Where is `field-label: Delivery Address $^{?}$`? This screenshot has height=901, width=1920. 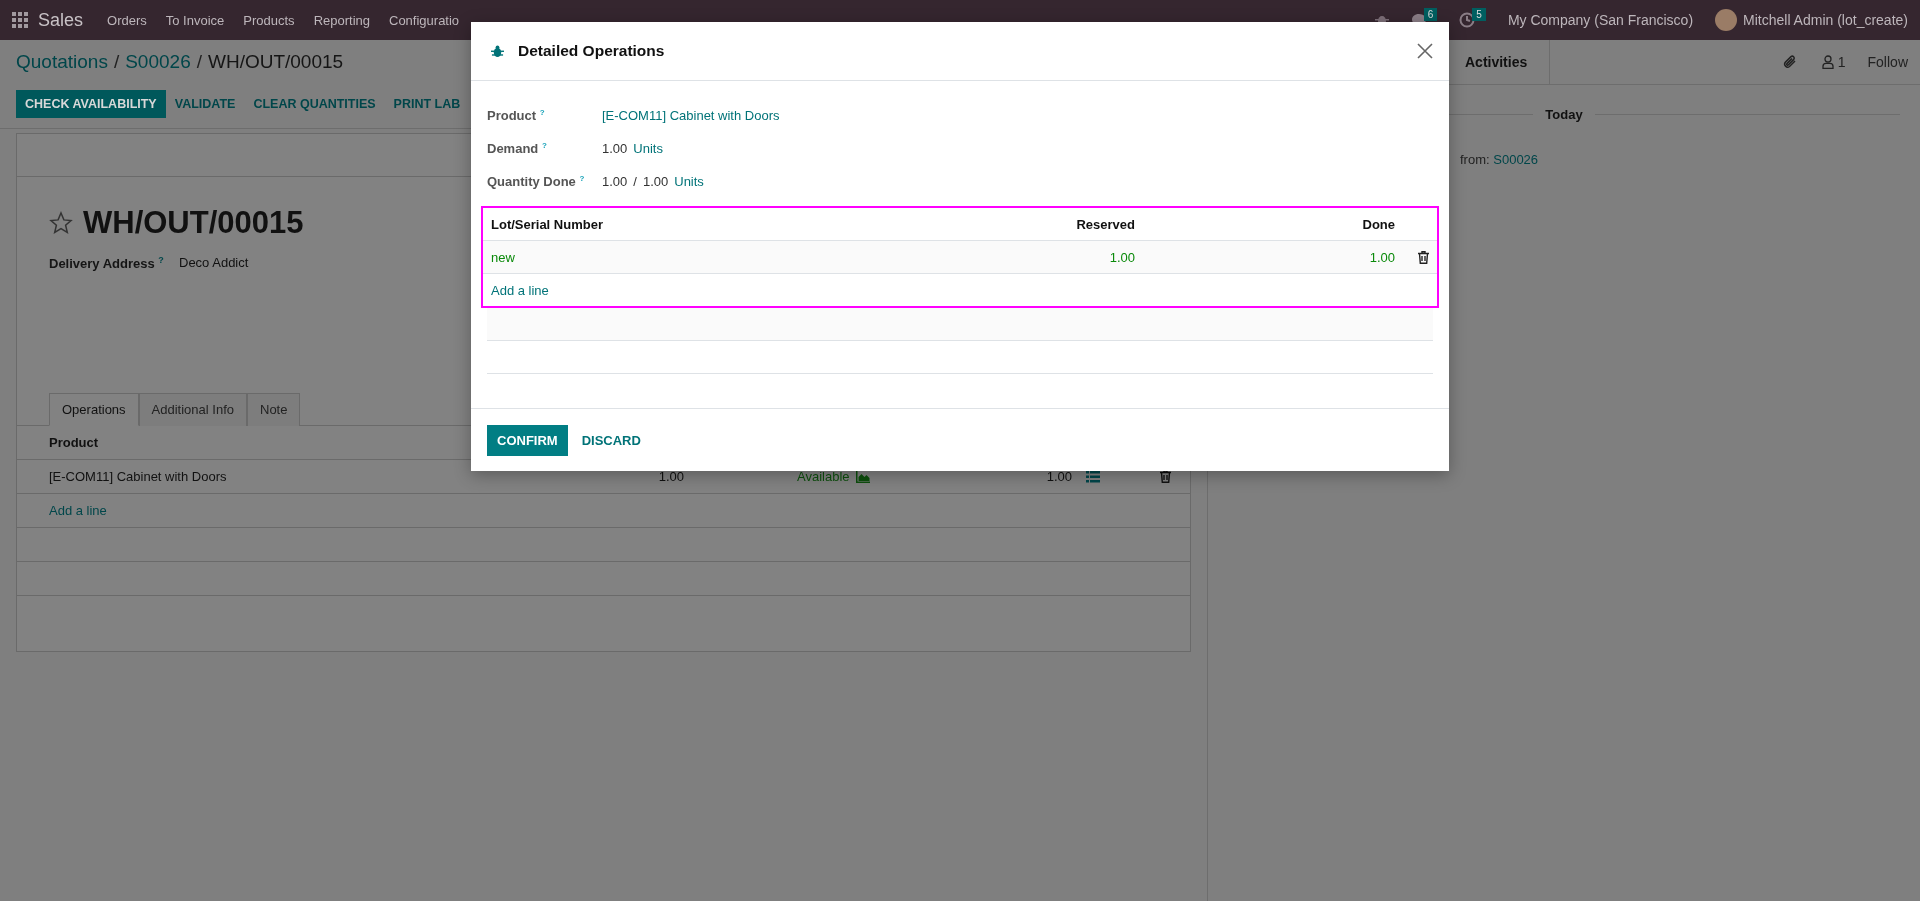
field-label: Delivery Address $^{?}$ is located at coordinates (107, 263).